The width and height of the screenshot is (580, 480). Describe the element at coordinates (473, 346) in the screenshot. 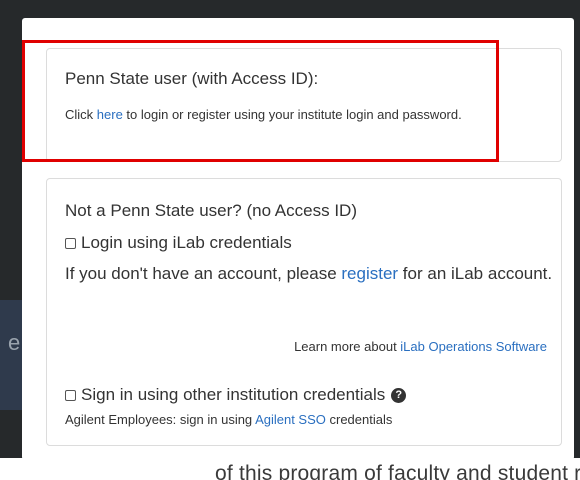

I see `ilab-software-link: iLab Operations Software` at that location.